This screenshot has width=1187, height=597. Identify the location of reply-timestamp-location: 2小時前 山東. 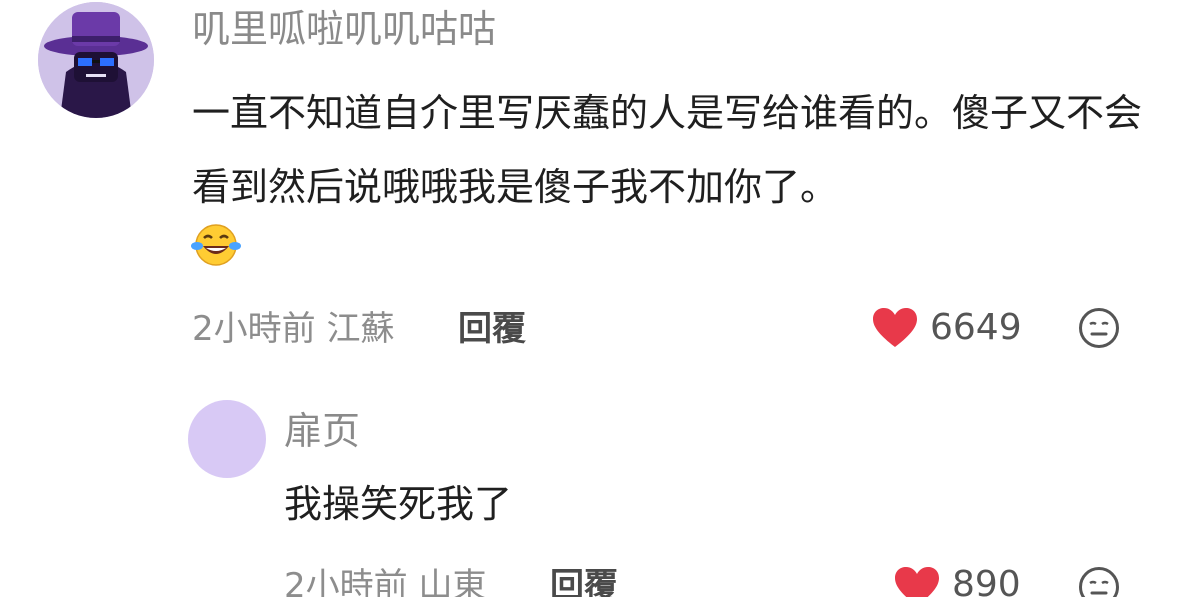
(385, 581).